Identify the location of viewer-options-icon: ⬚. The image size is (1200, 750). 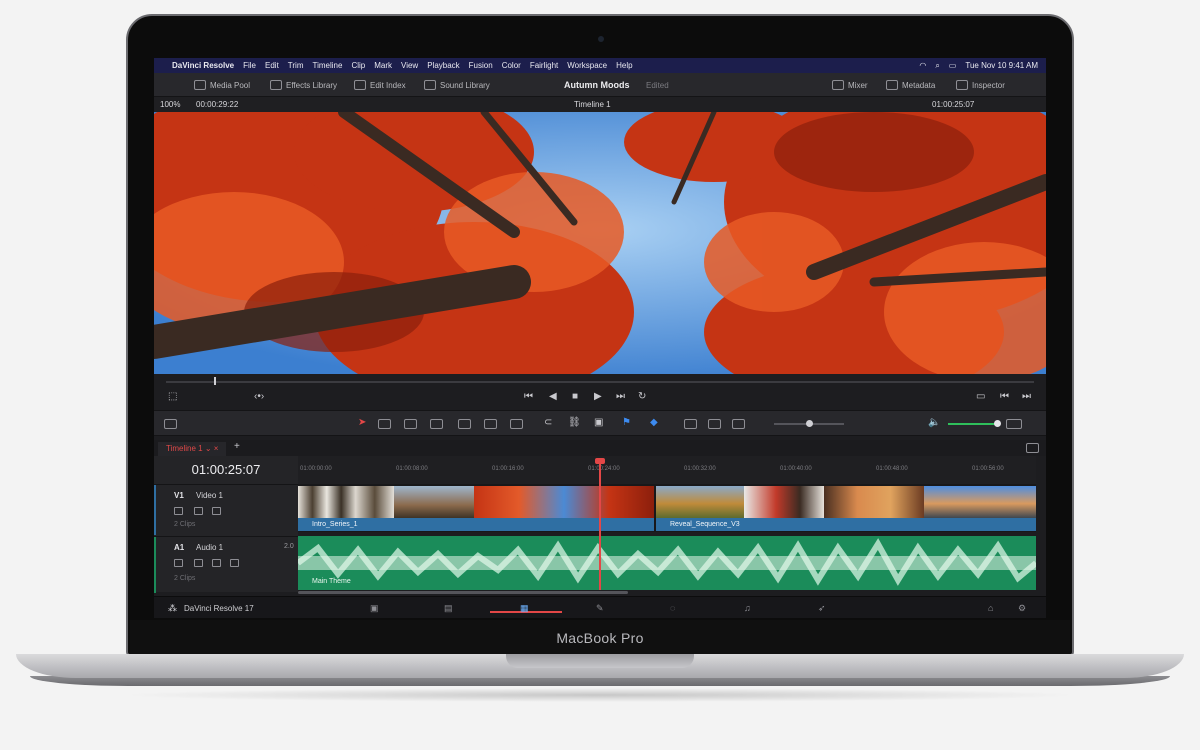
(172, 397).